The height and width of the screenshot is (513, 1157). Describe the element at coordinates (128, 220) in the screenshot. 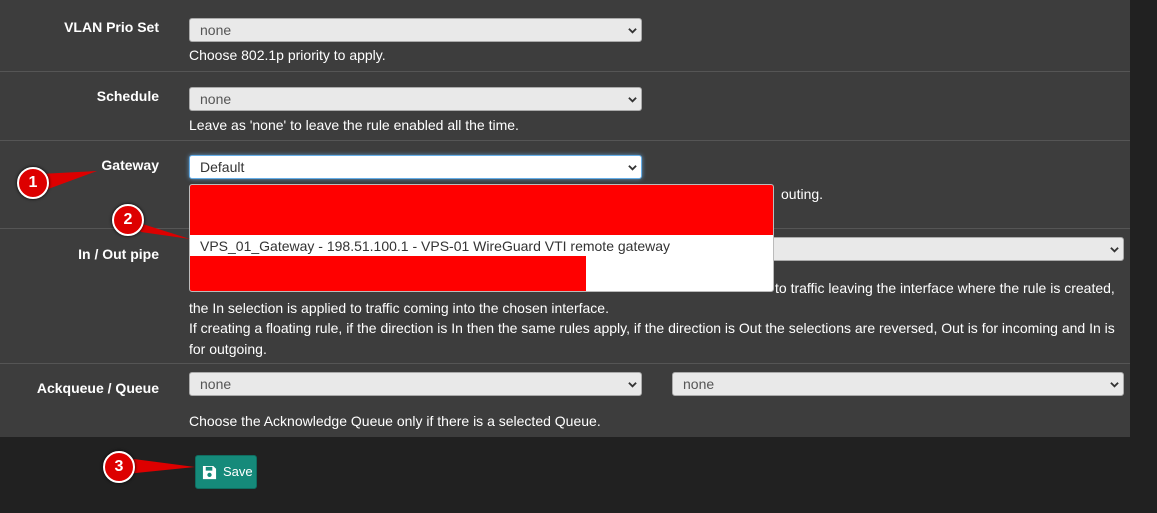

I see `callout-two: 2` at that location.